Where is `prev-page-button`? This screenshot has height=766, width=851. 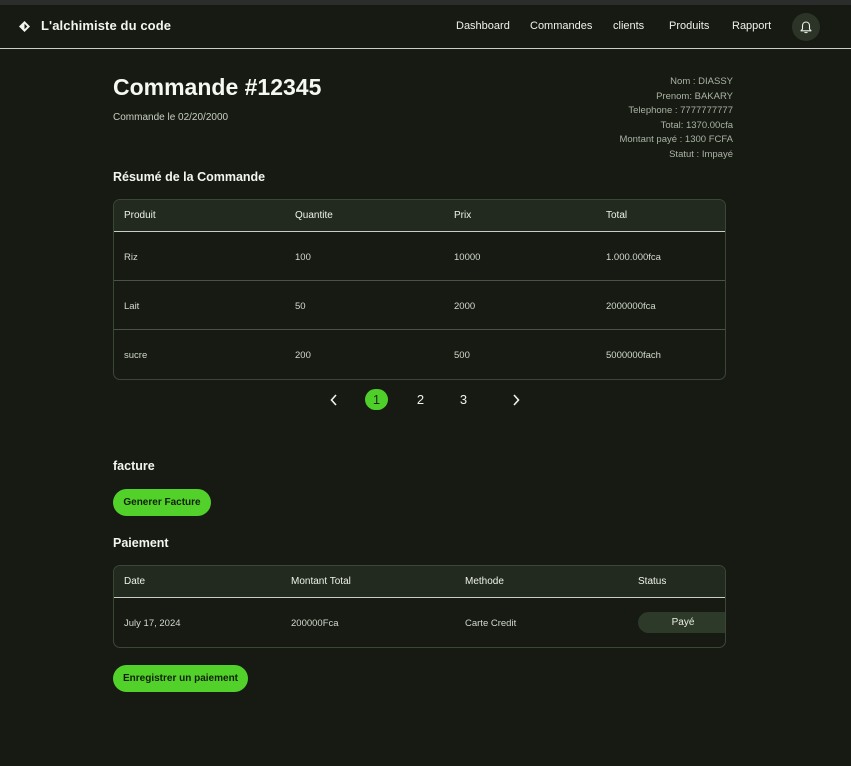
prev-page-button is located at coordinates (334, 400).